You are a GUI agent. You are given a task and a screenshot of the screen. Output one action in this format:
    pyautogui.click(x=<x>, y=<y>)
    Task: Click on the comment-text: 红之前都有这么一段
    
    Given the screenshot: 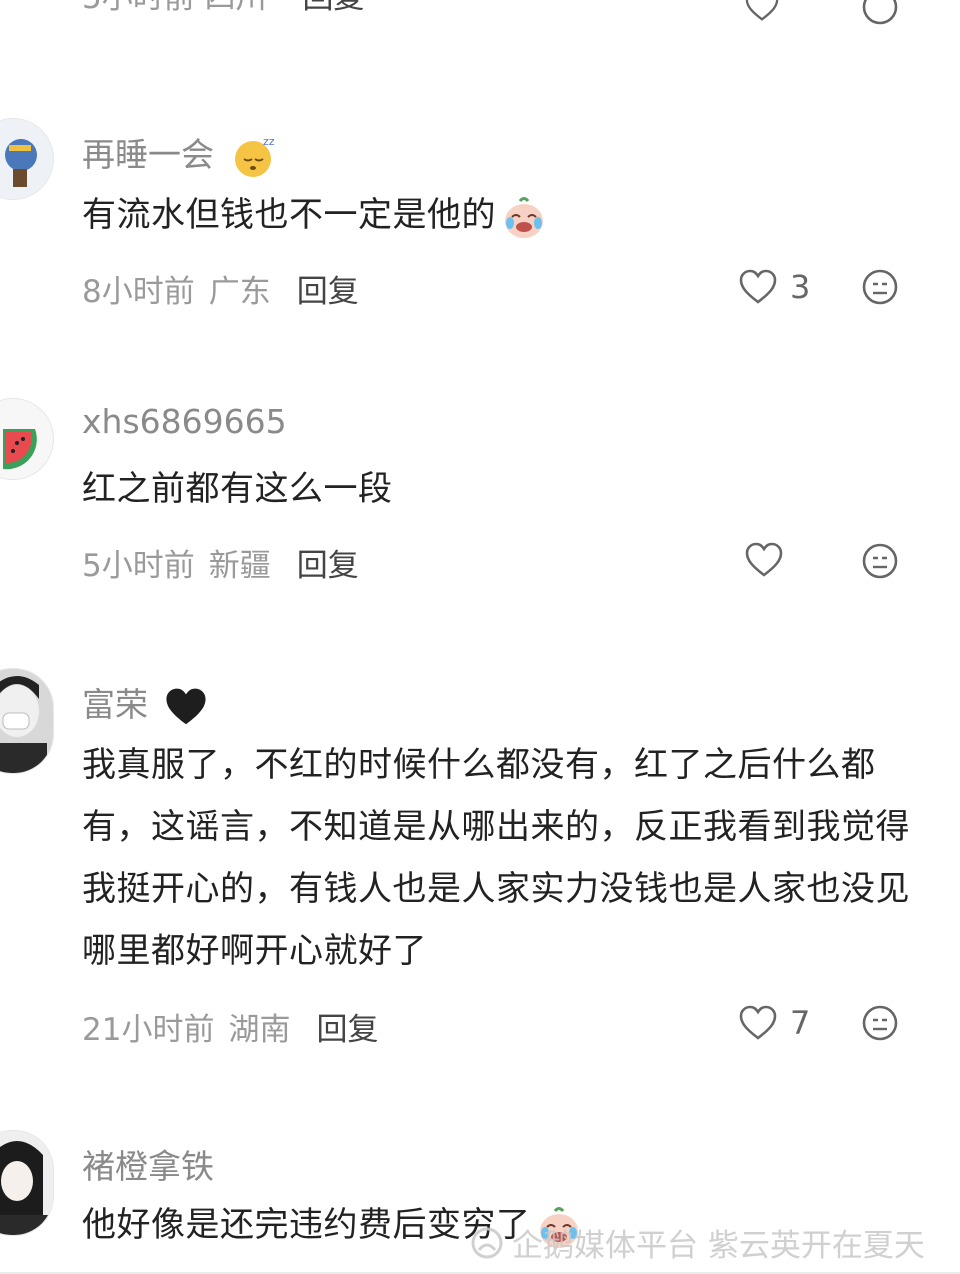 What is the action you would take?
    pyautogui.click(x=237, y=489)
    